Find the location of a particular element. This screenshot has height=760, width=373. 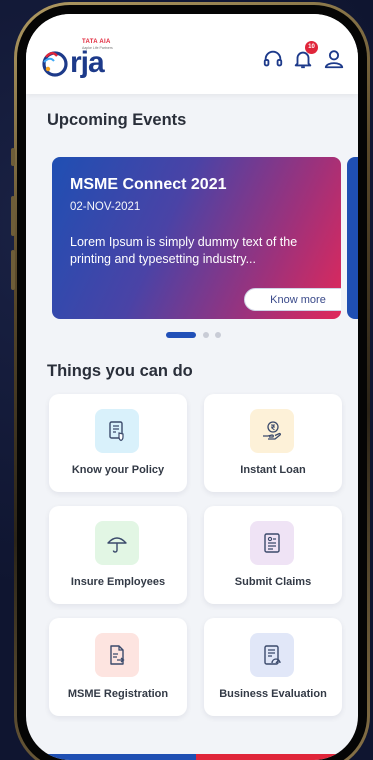

brand-tag: TATA AIA is located at coordinates (96, 42).